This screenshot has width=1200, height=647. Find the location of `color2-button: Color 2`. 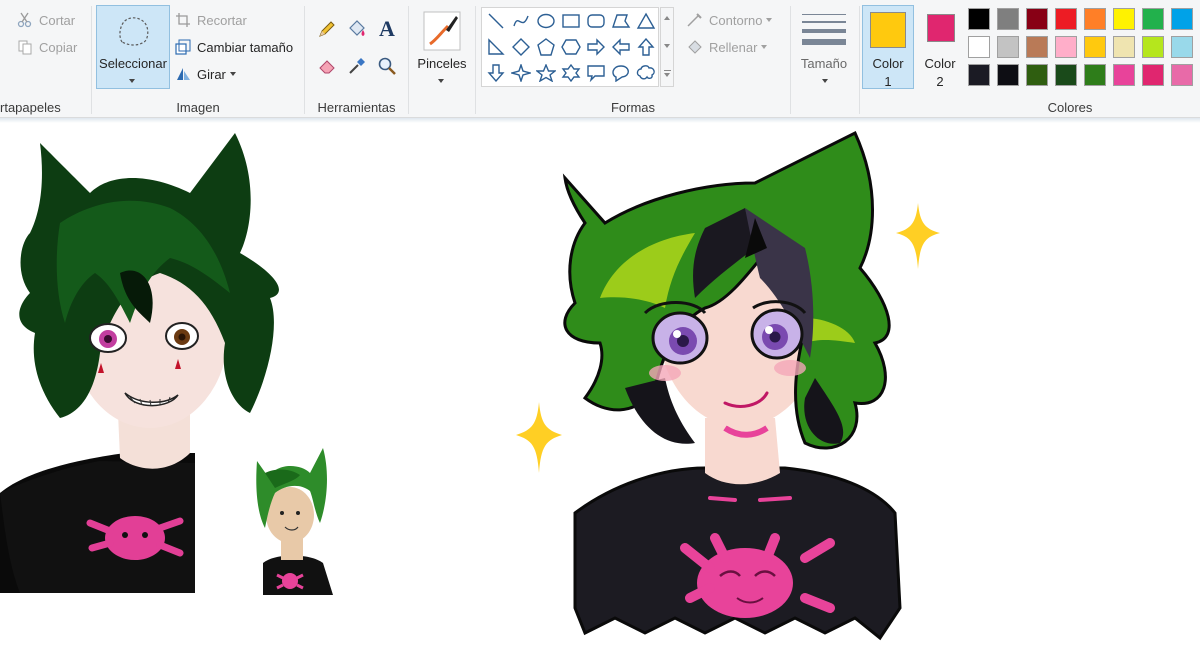

color2-button: Color 2 is located at coordinates (940, 47).